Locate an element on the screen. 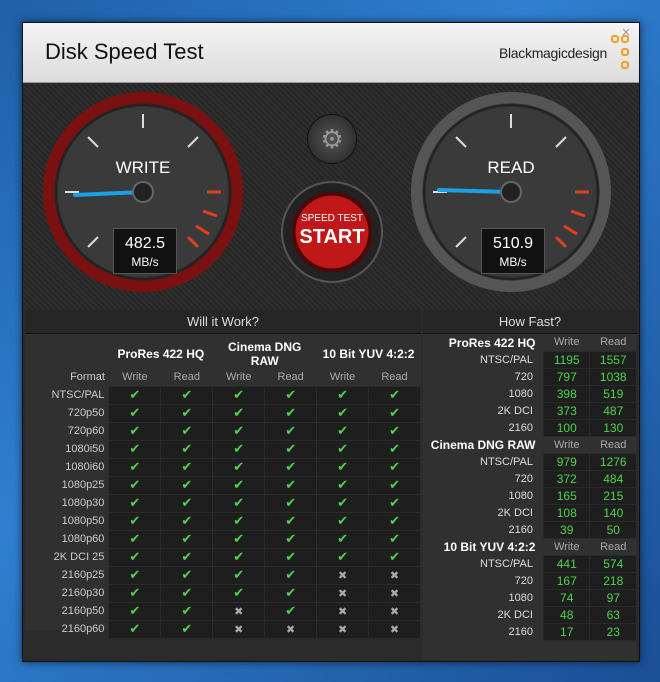  format-label: 1080p60 is located at coordinates (83, 539).